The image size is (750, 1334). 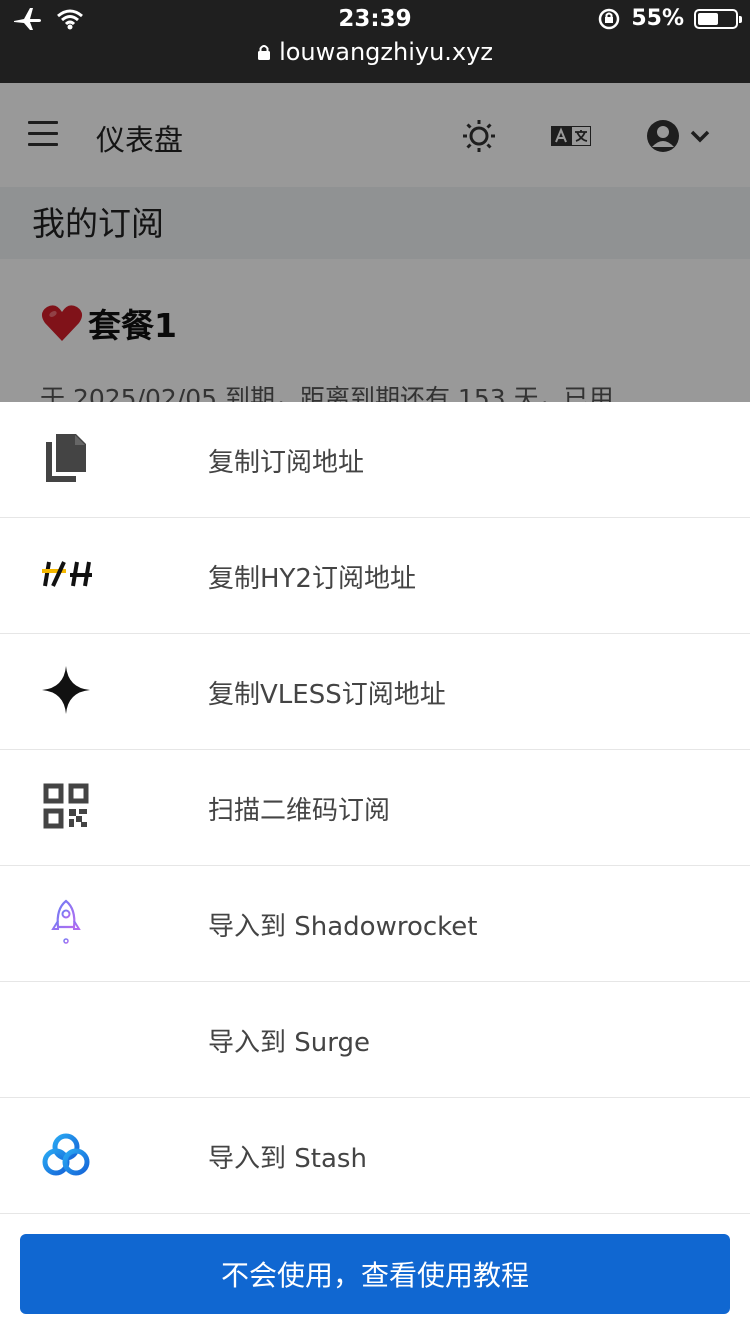 I want to click on status-bar: 23:39 55% louwangzhiyu.xyz, so click(x=375, y=41).